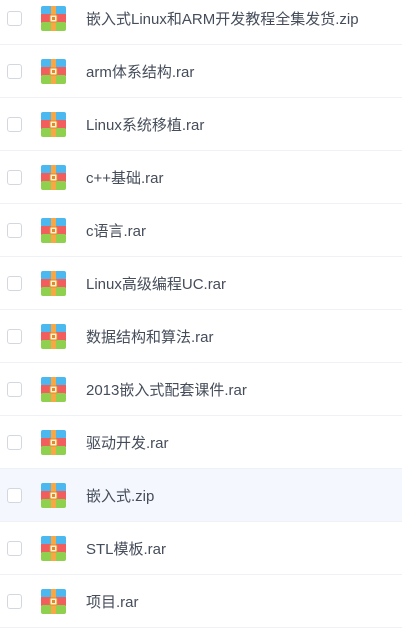  I want to click on file-name: STL模板.rar, so click(126, 548).